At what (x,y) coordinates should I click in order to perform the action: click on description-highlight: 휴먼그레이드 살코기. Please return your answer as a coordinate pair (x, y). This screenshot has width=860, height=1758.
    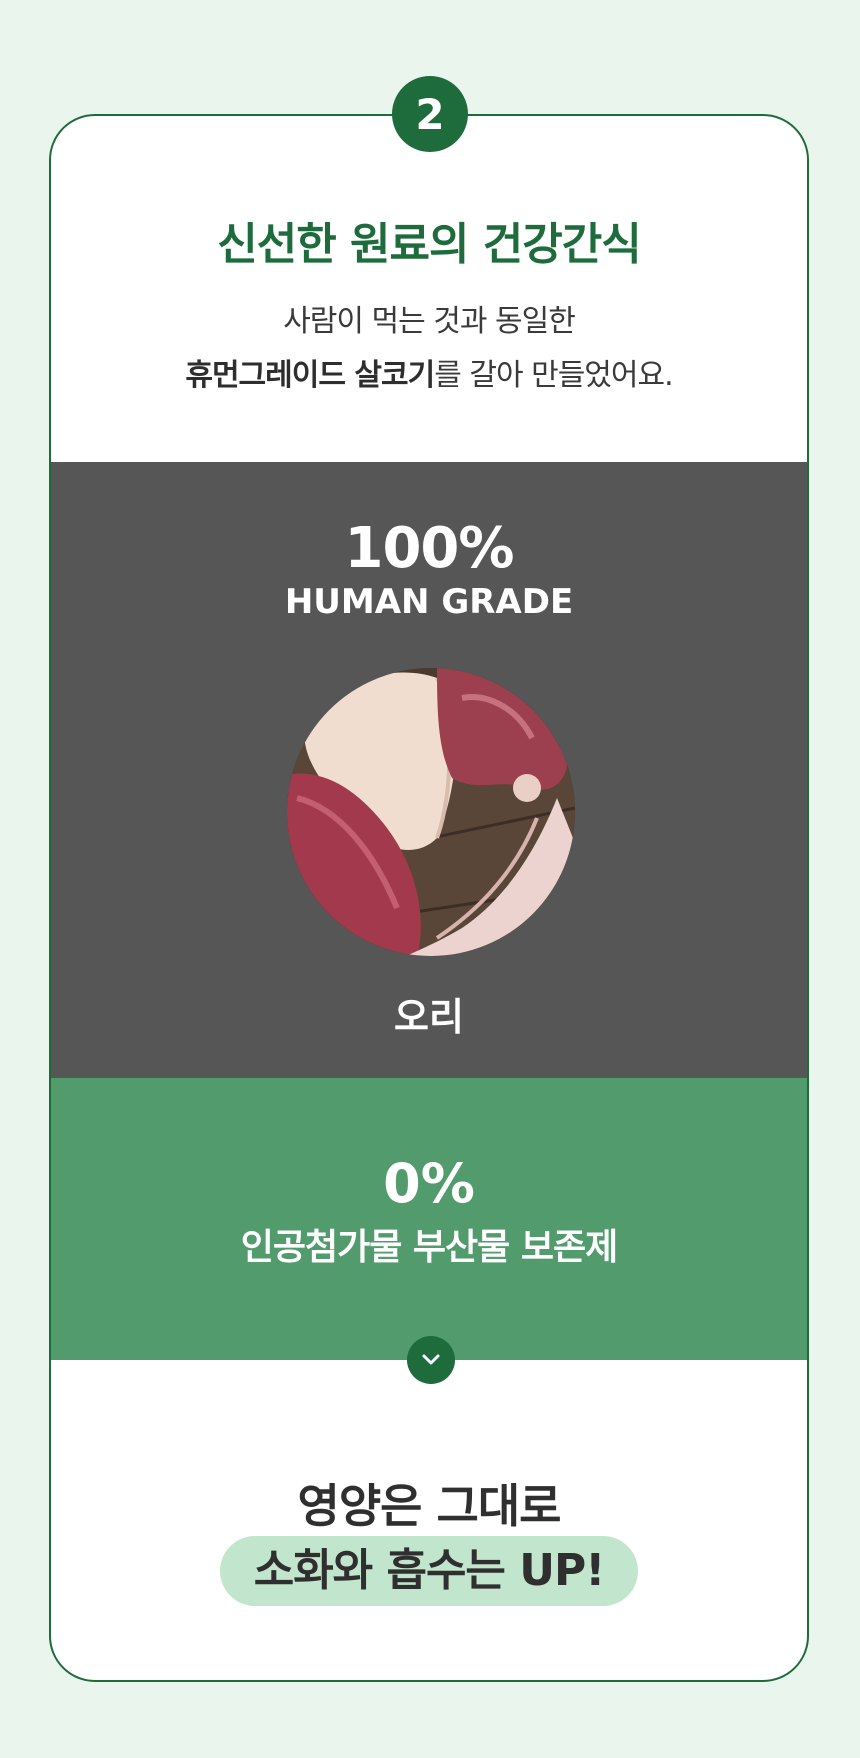
    Looking at the image, I should click on (310, 375).